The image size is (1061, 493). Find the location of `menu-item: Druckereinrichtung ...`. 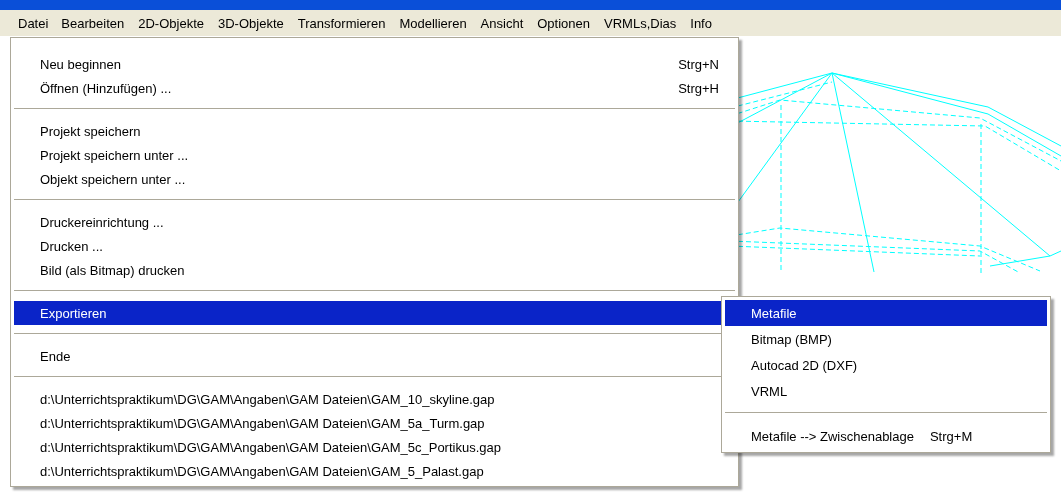

menu-item: Druckereinrichtung ... is located at coordinates (374, 222).